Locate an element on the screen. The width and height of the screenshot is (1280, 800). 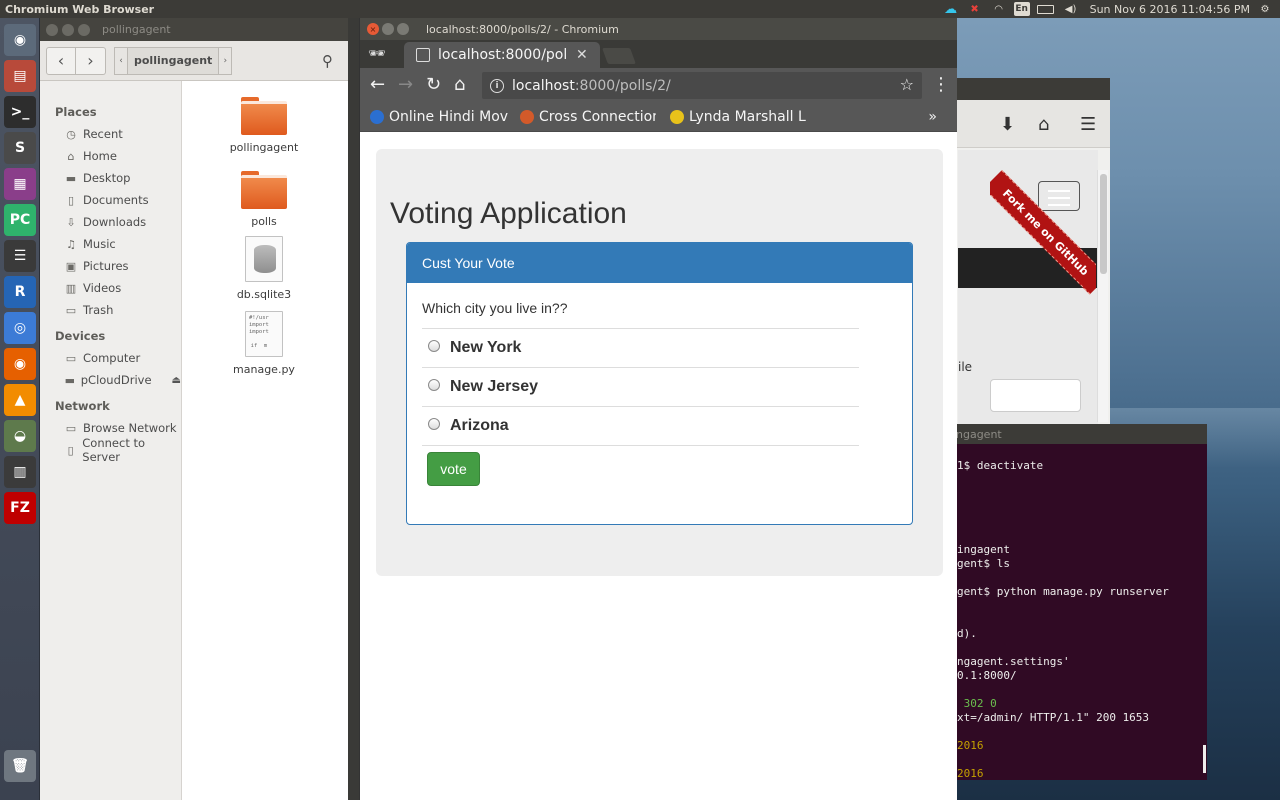
url-text: localhost:8000/polls/2/ is located at coordinates (591, 86).